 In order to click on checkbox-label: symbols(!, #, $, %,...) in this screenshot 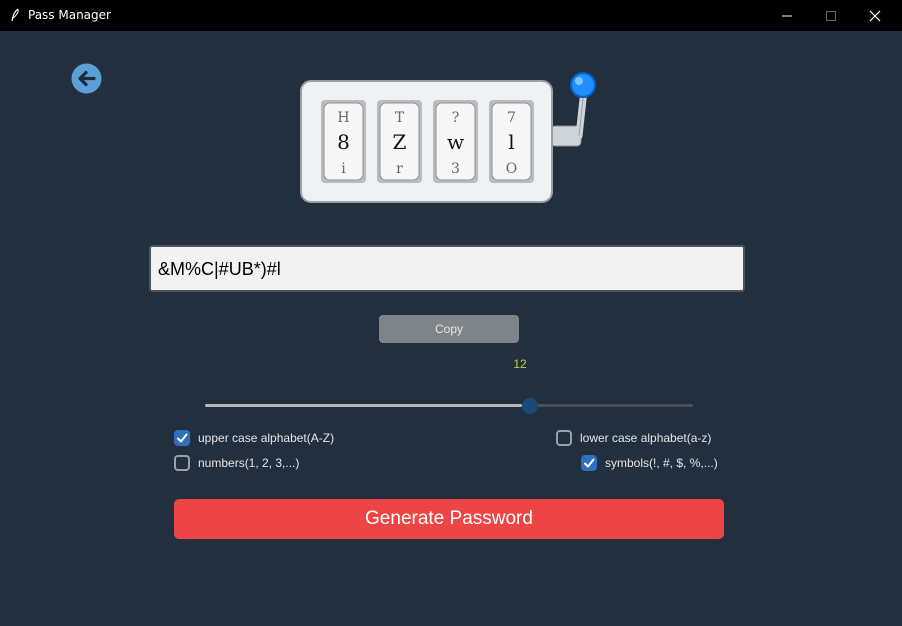, I will do `click(661, 463)`.